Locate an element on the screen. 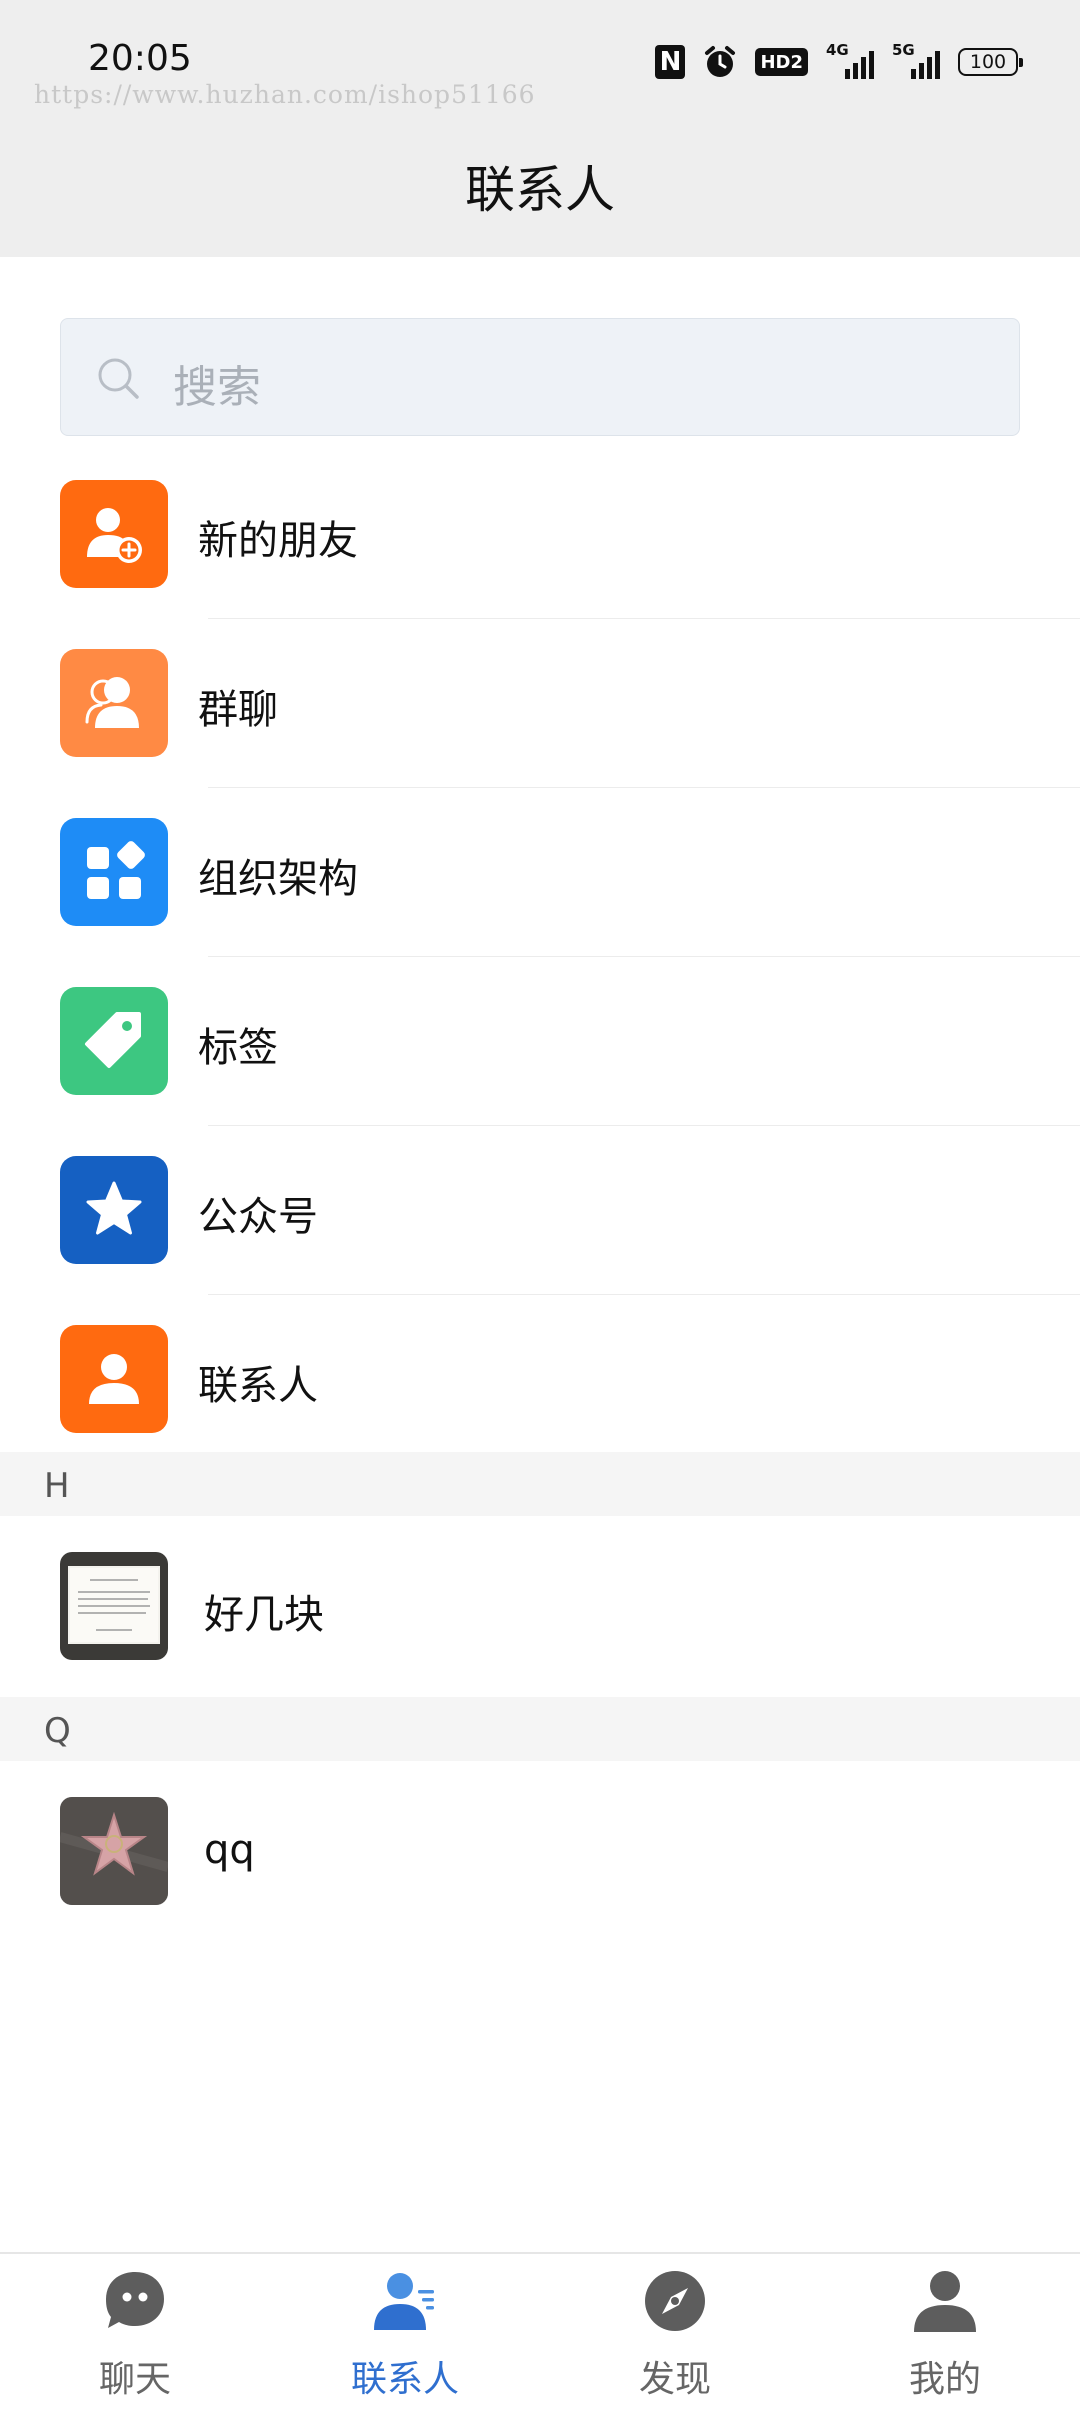 This screenshot has width=1080, height=2412. alarm-icon is located at coordinates (720, 62).